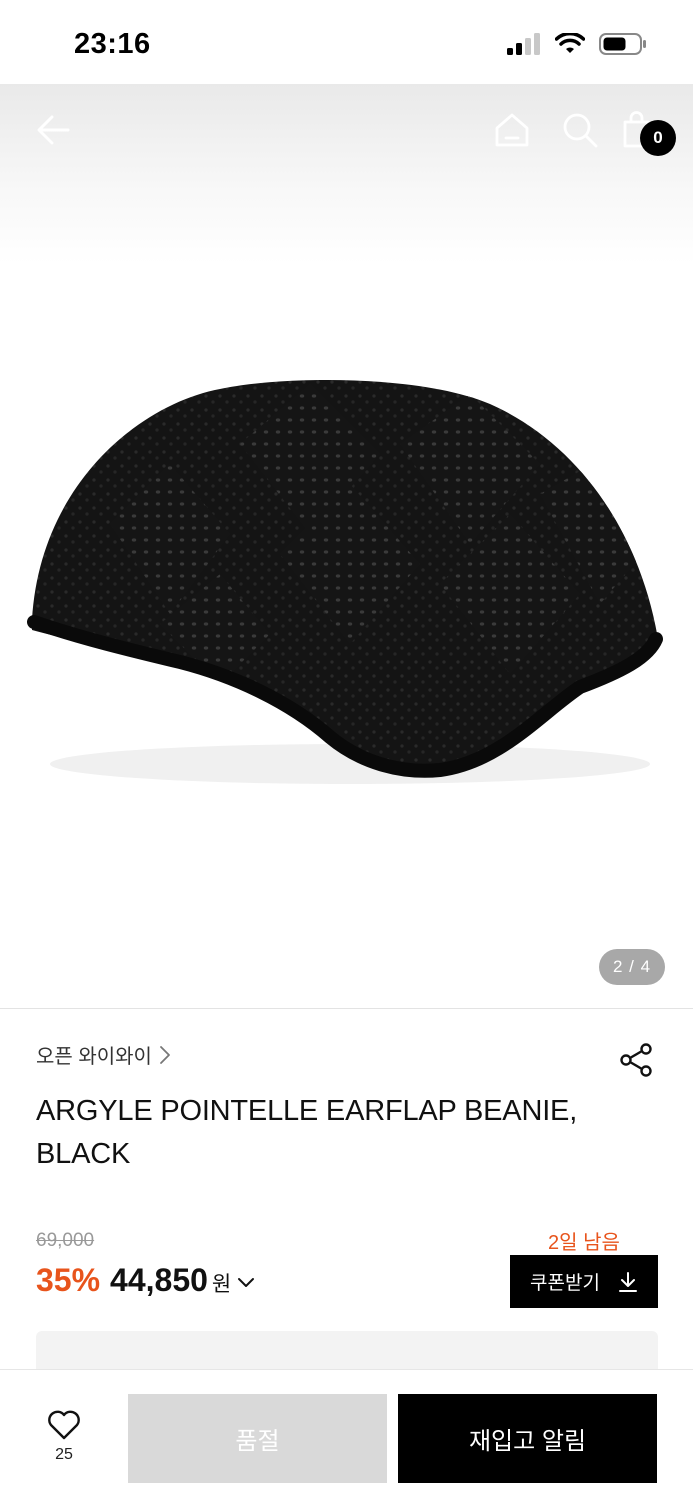 The width and height of the screenshot is (693, 1500). Describe the element at coordinates (658, 138) in the screenshot. I see `bag-count-badge: 0` at that location.